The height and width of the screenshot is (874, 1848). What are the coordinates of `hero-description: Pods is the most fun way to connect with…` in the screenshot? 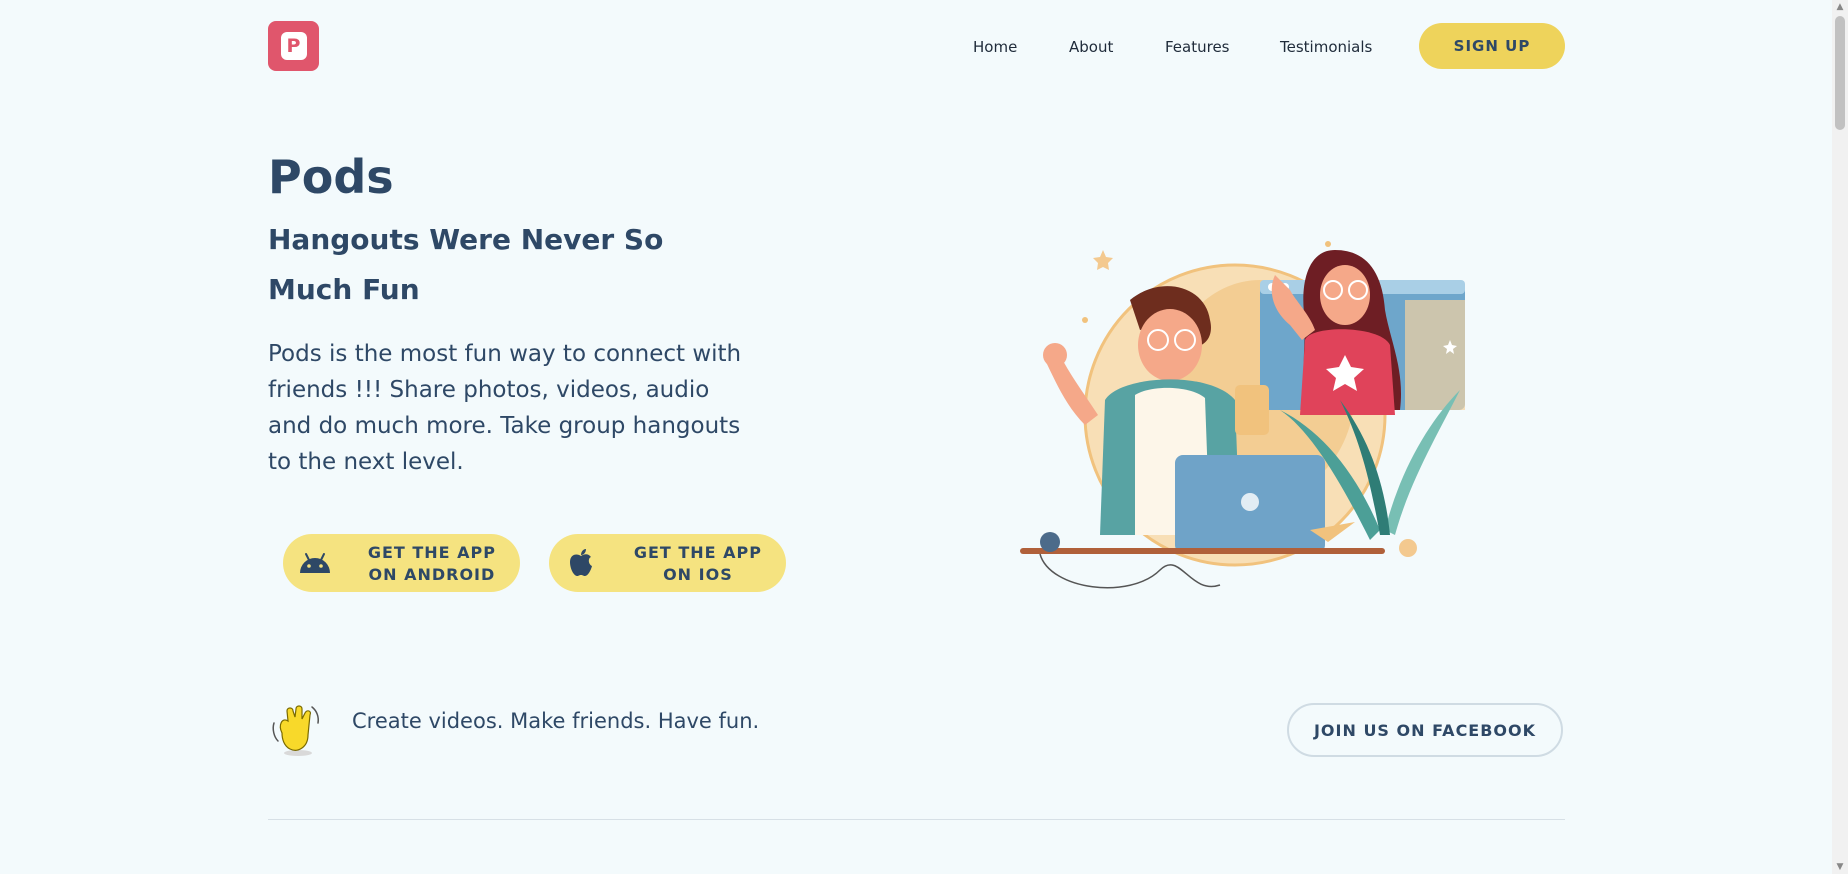 It's located at (505, 408).